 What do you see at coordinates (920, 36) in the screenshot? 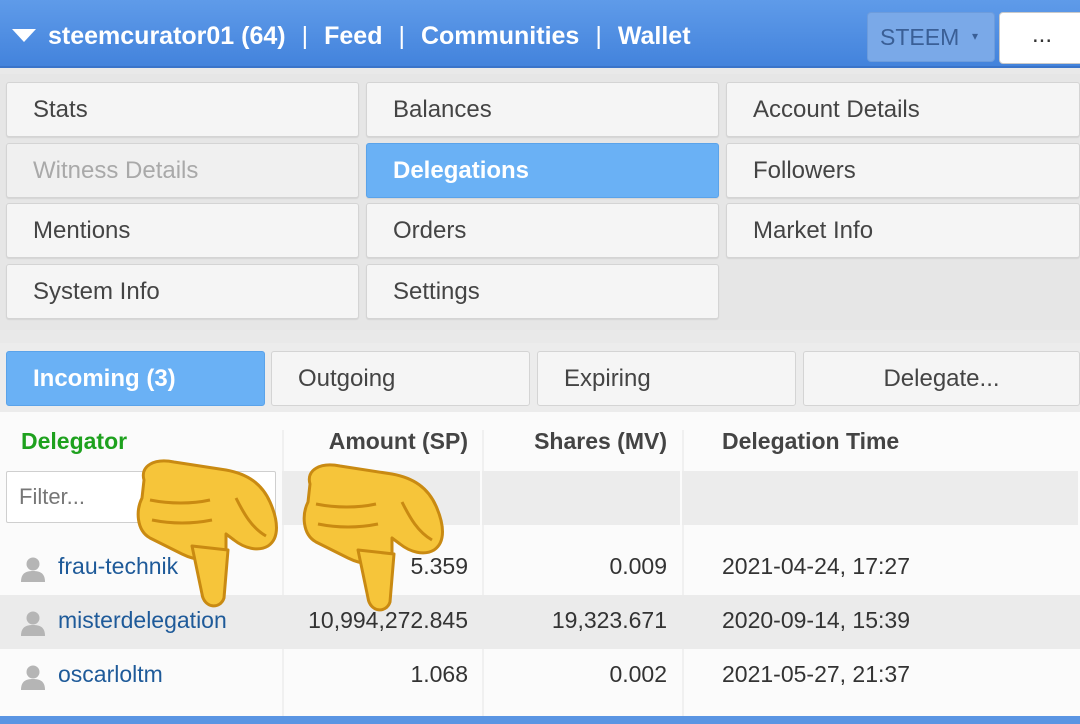
I see `currency-select-value: STEEM` at bounding box center [920, 36].